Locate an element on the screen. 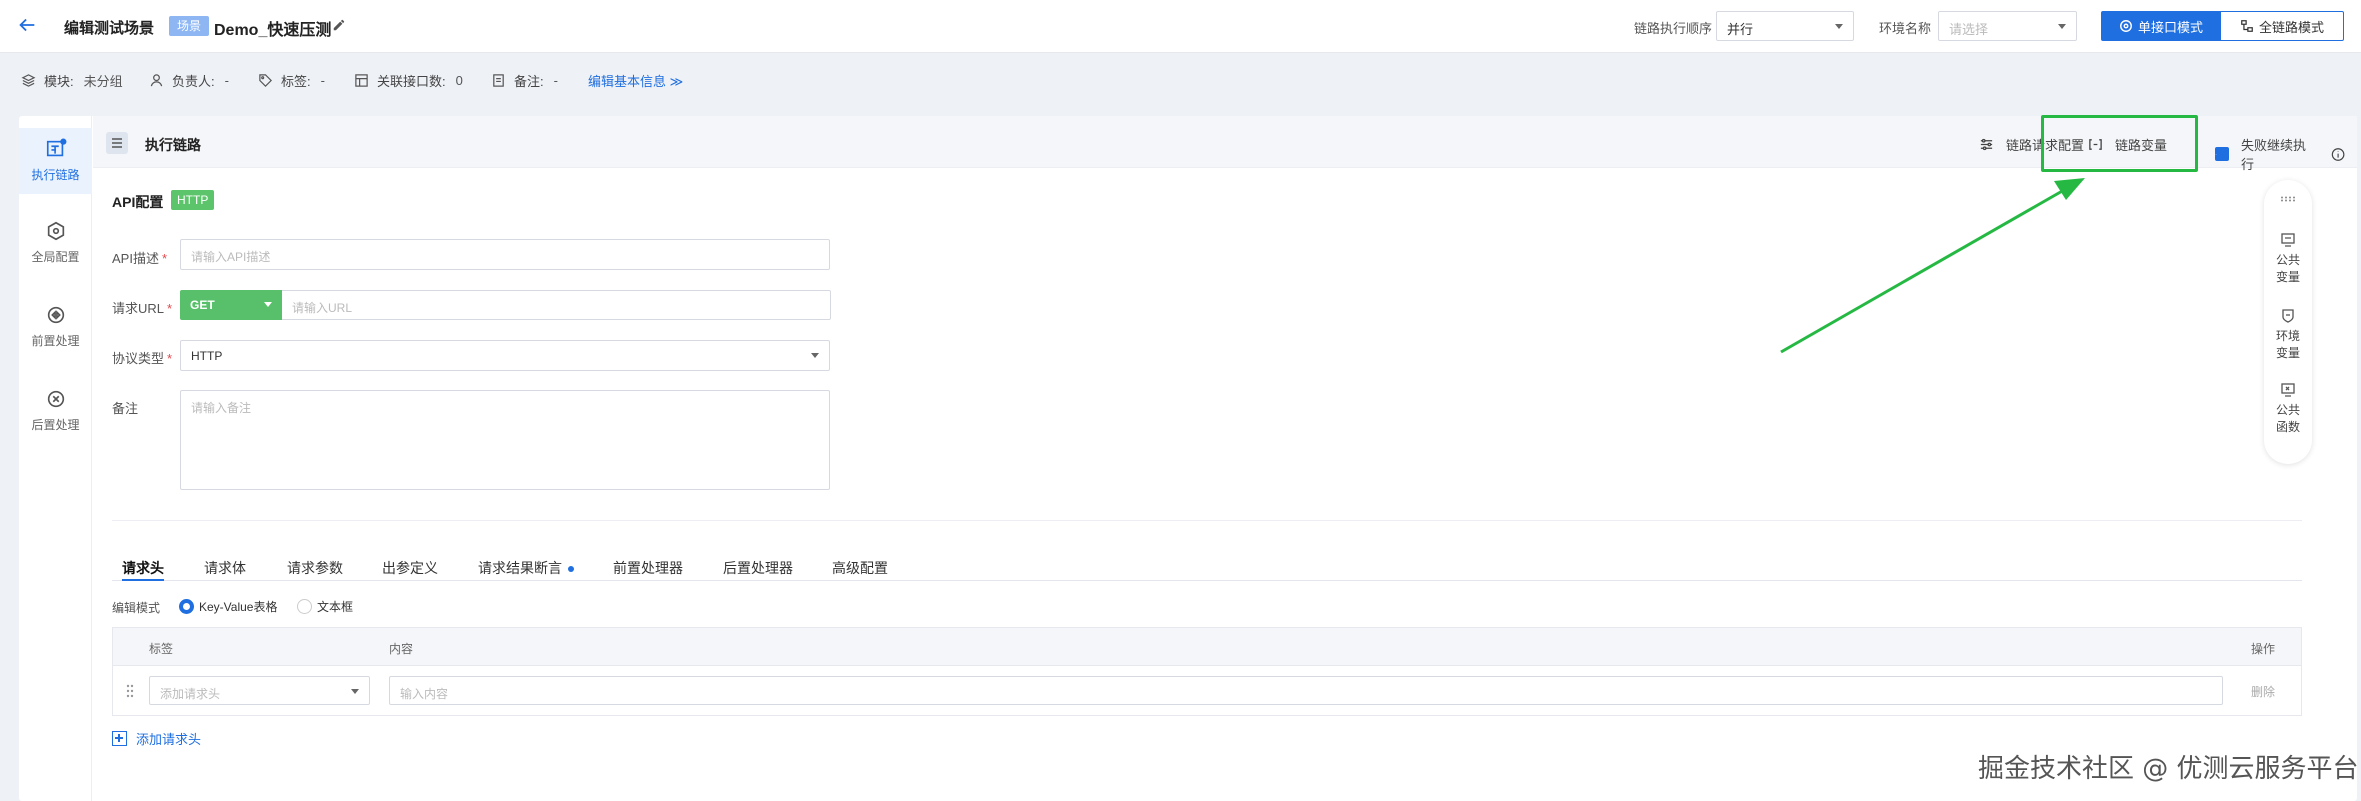 The image size is (2361, 801). single-api-mode-button: 单接口模式 is located at coordinates (2161, 26).